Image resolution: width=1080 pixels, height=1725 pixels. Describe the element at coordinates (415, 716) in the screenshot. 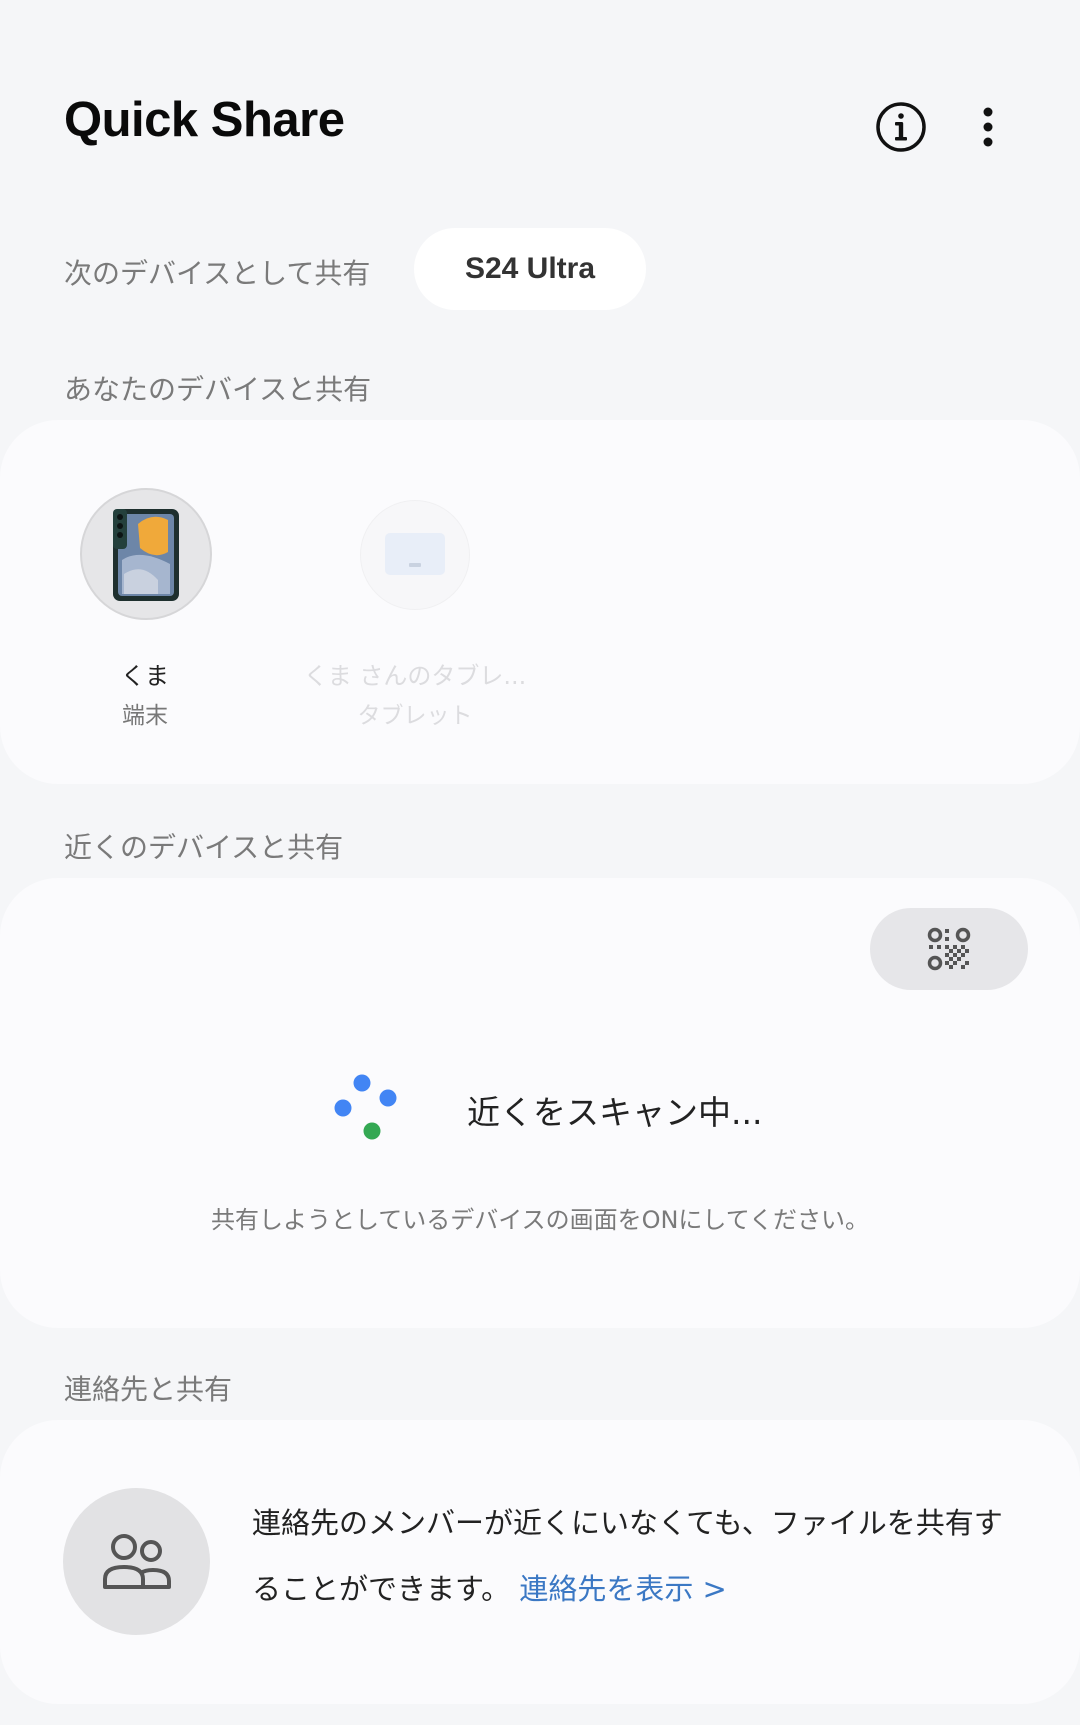

I see `device-type: タブレット` at that location.